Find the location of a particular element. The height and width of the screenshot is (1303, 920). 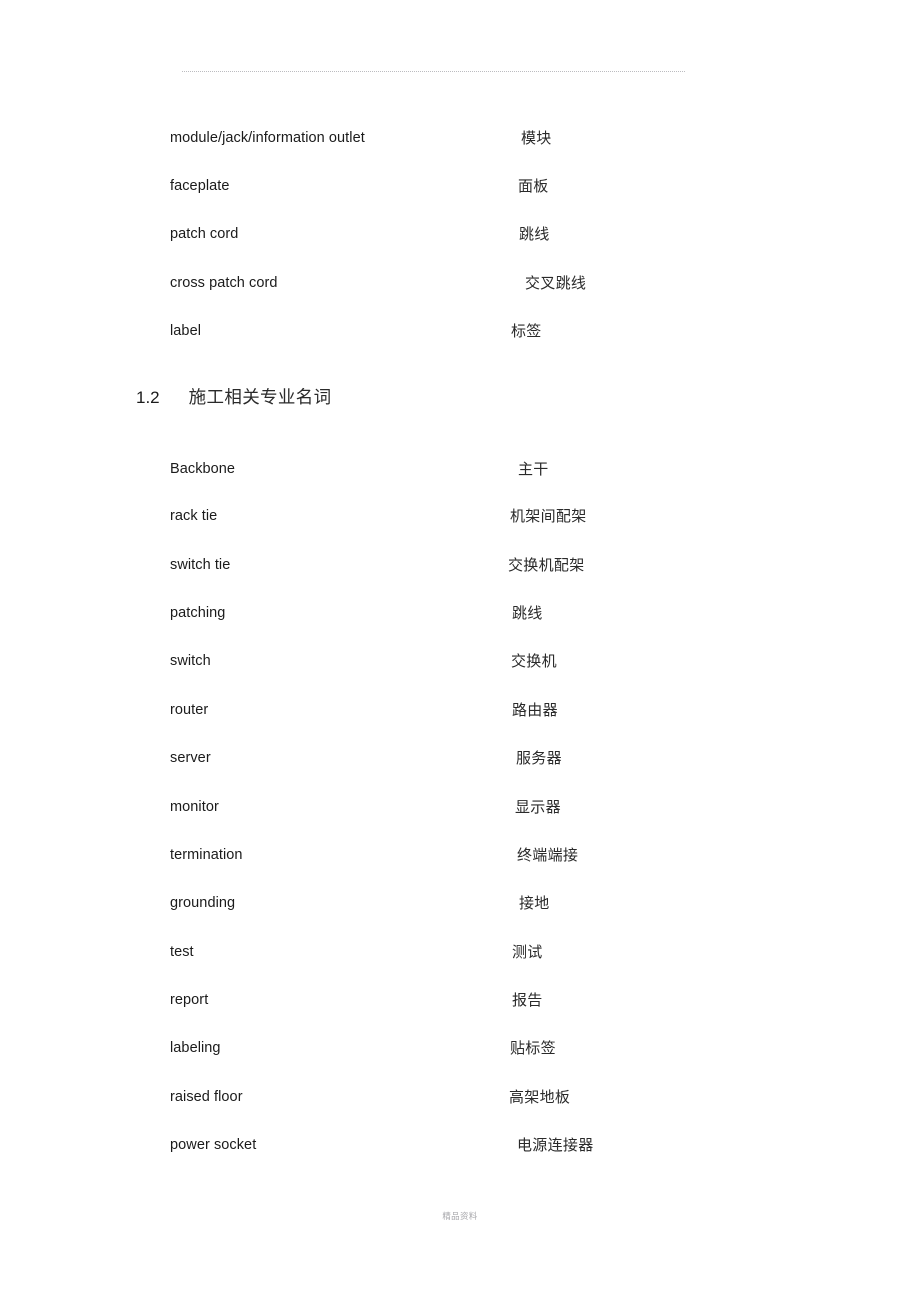

section-number: 1.2 is located at coordinates (148, 397).